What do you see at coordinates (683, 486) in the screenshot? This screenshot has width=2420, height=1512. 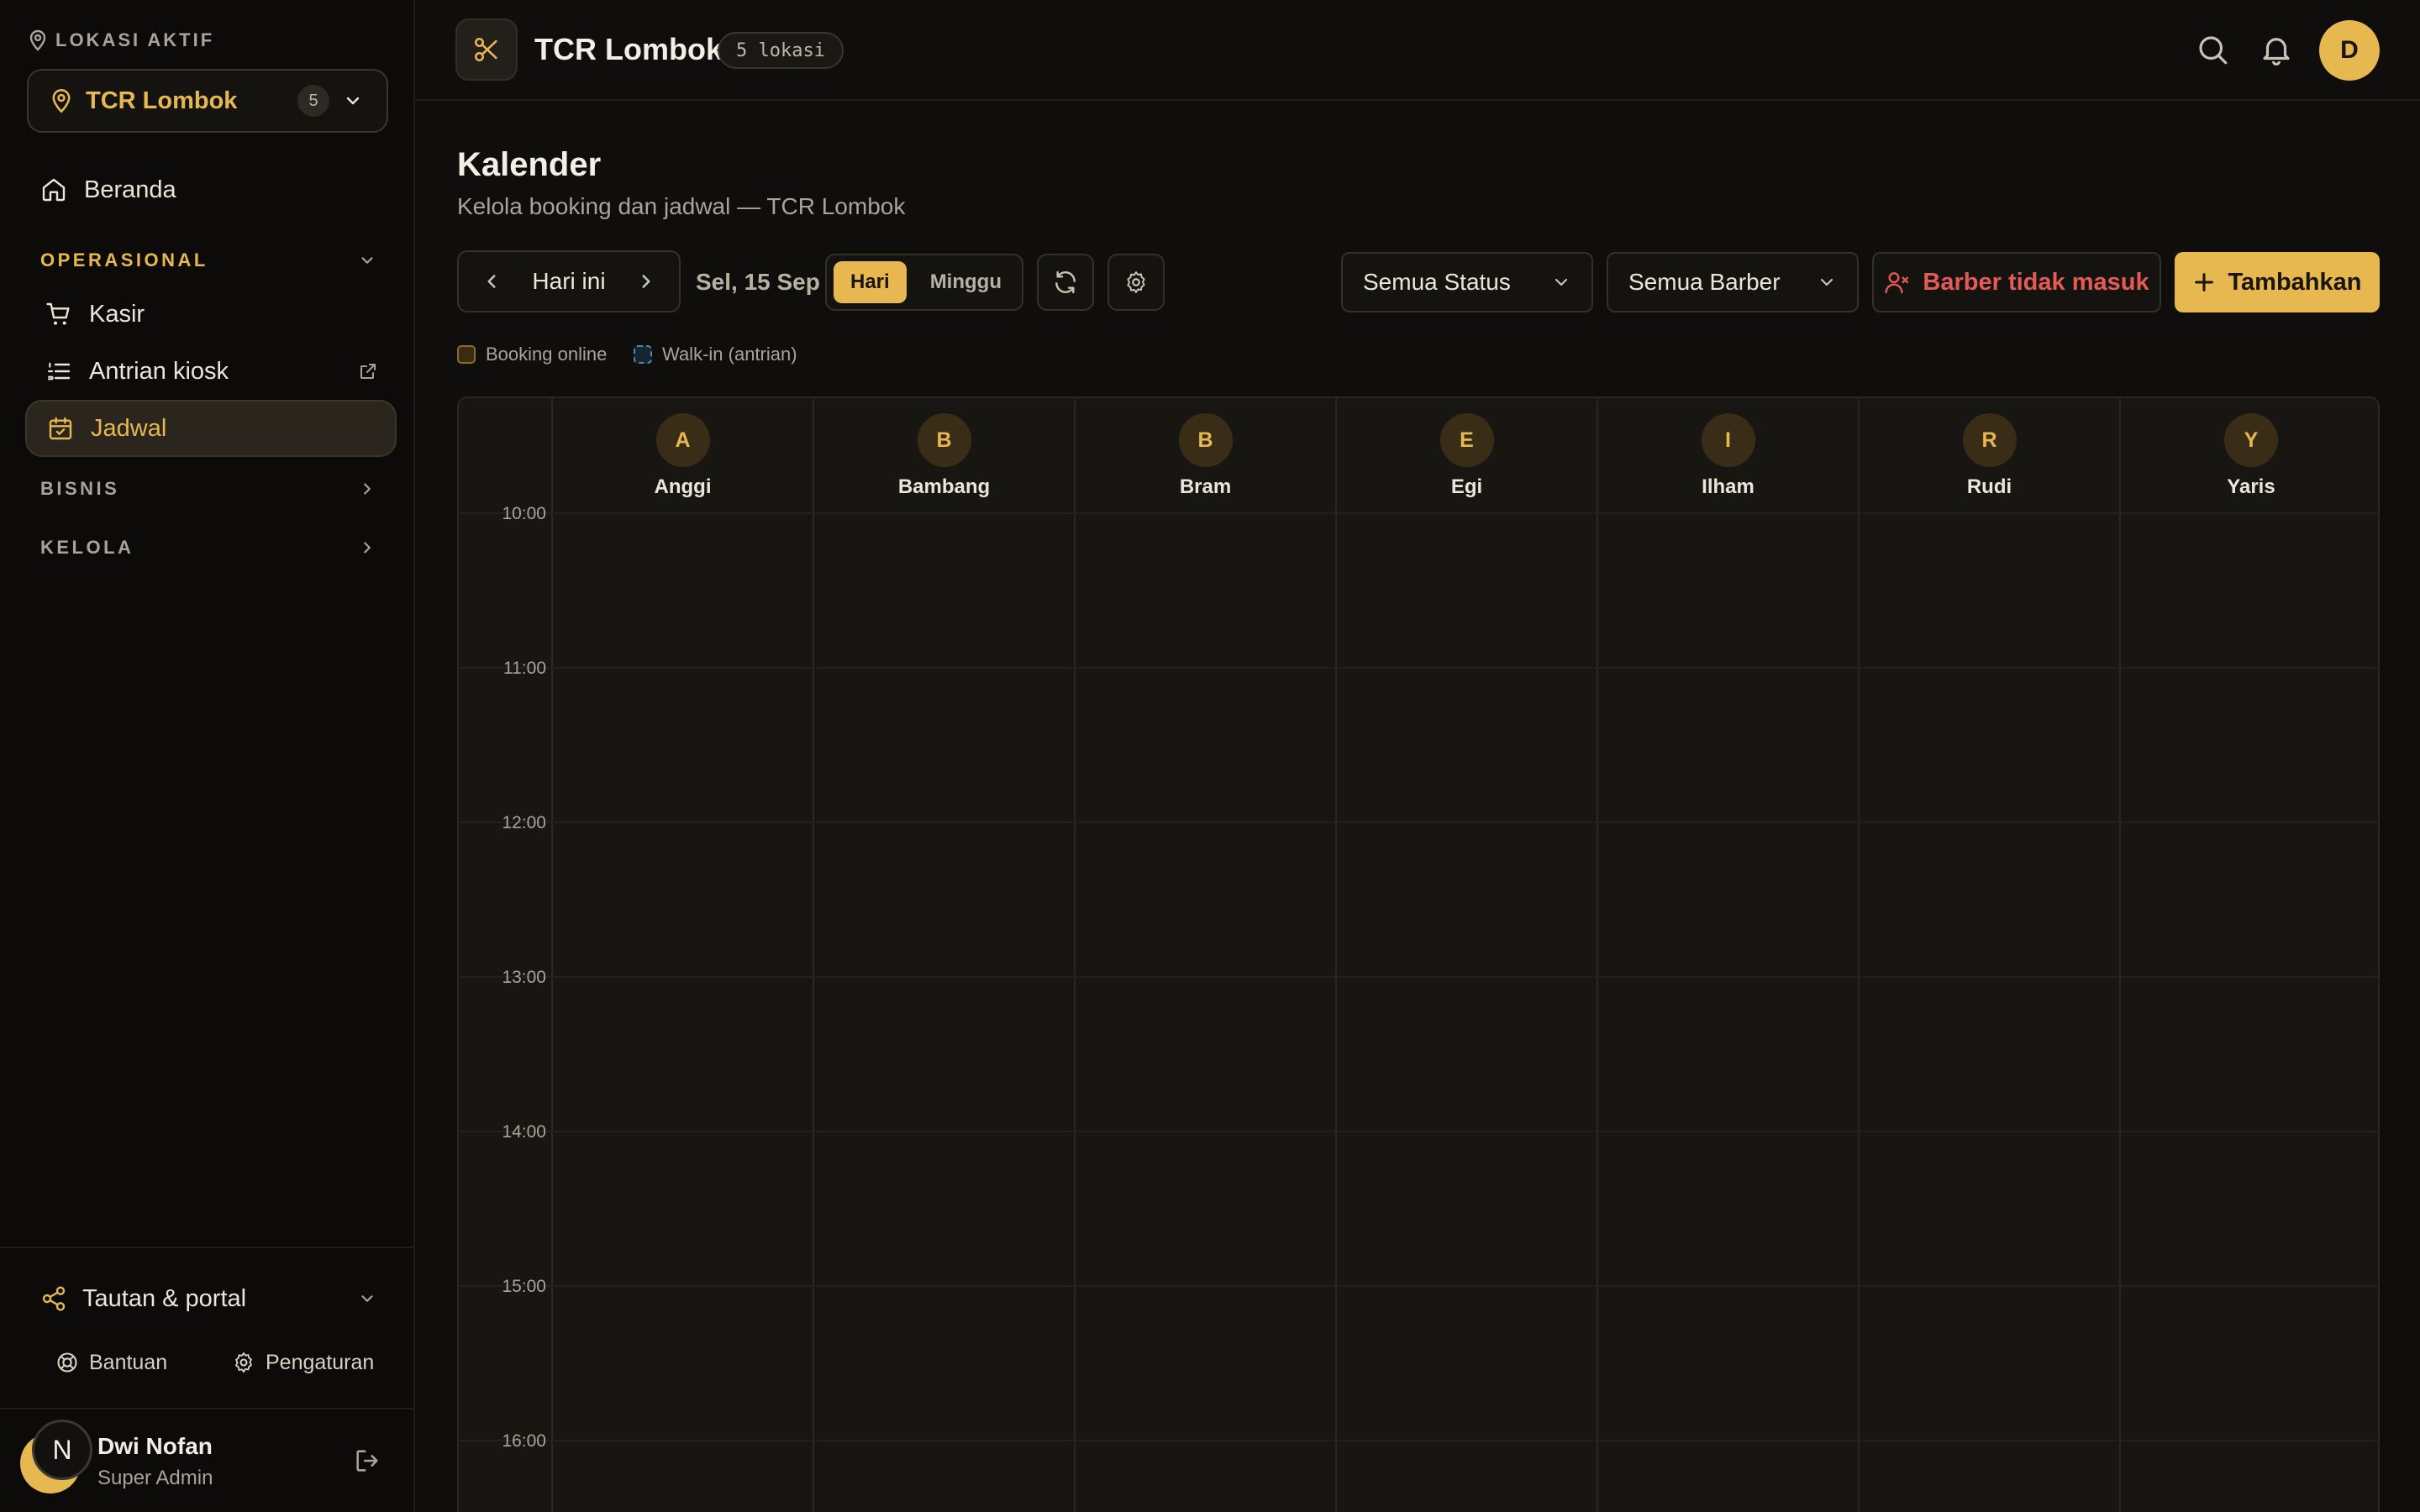 I see `barber-name: Anggi` at bounding box center [683, 486].